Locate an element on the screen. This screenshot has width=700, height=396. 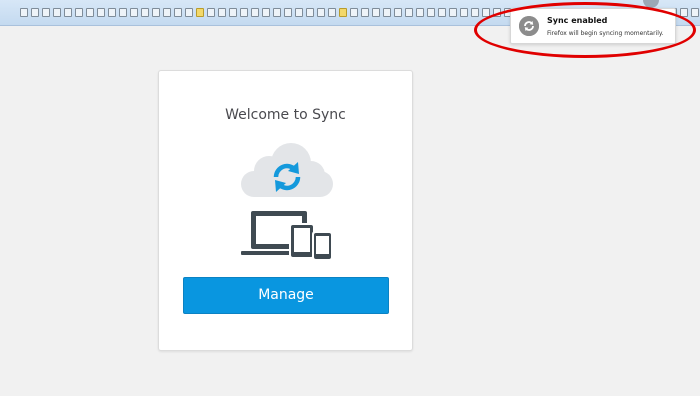
notification-message: Firefox will begin syncing momentarily. is located at coordinates (605, 33).